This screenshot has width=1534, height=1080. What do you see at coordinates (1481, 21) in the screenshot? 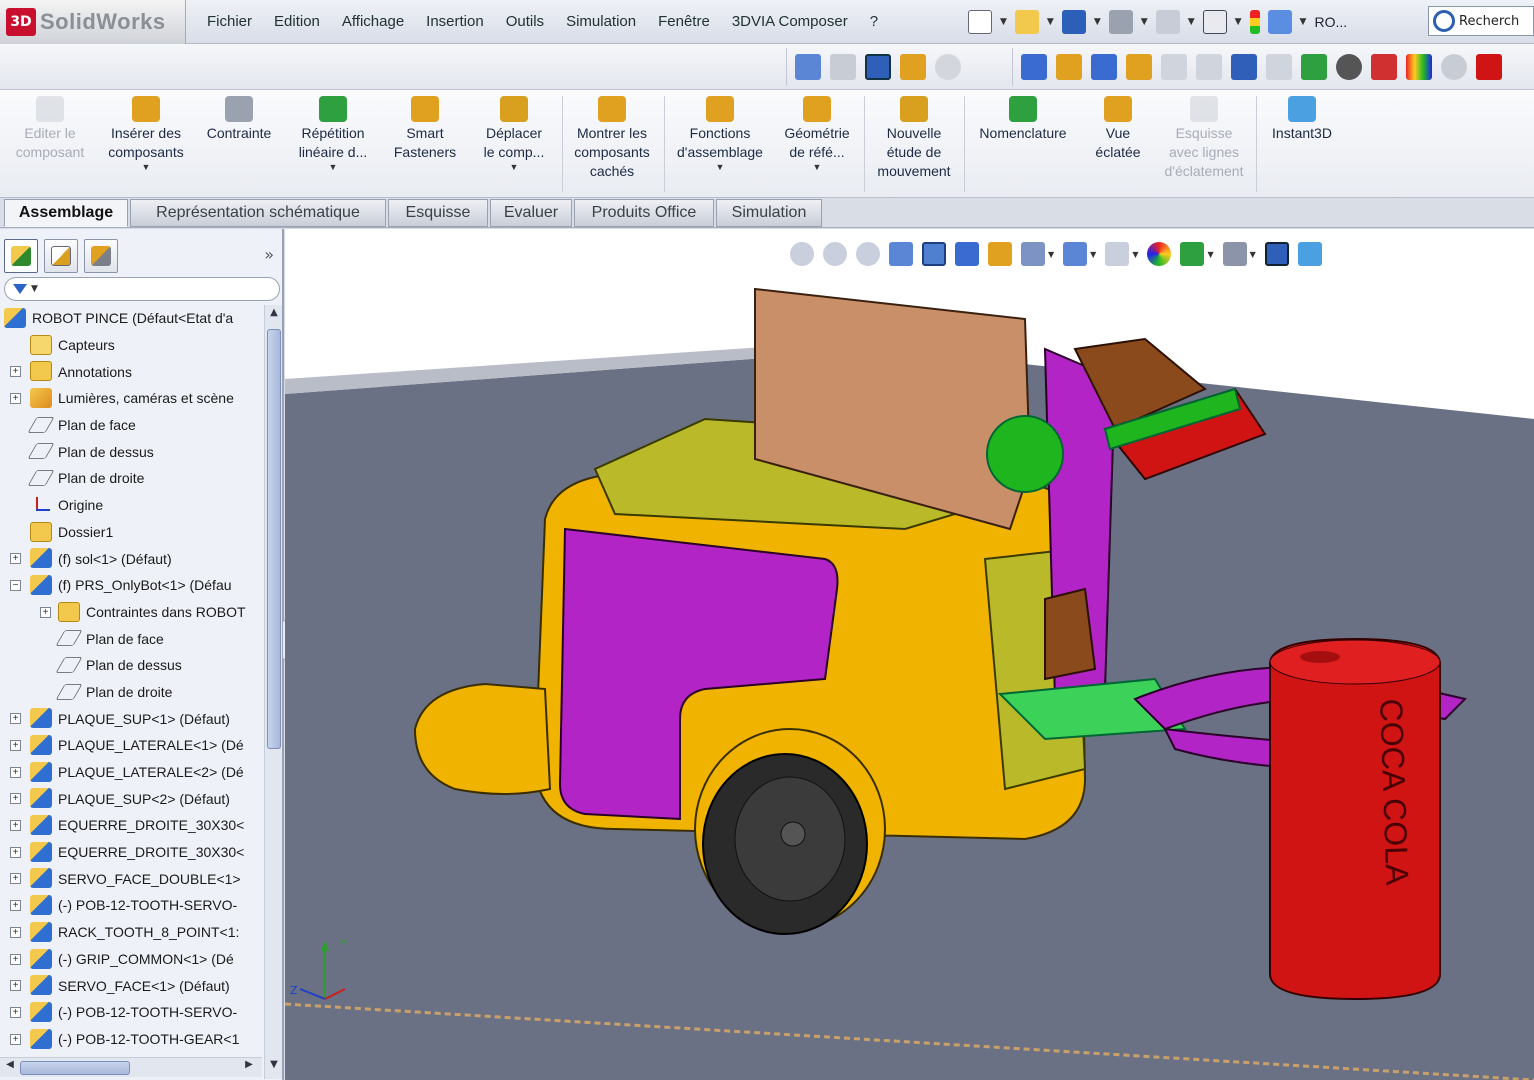
I see `search-box: Recherch` at bounding box center [1481, 21].